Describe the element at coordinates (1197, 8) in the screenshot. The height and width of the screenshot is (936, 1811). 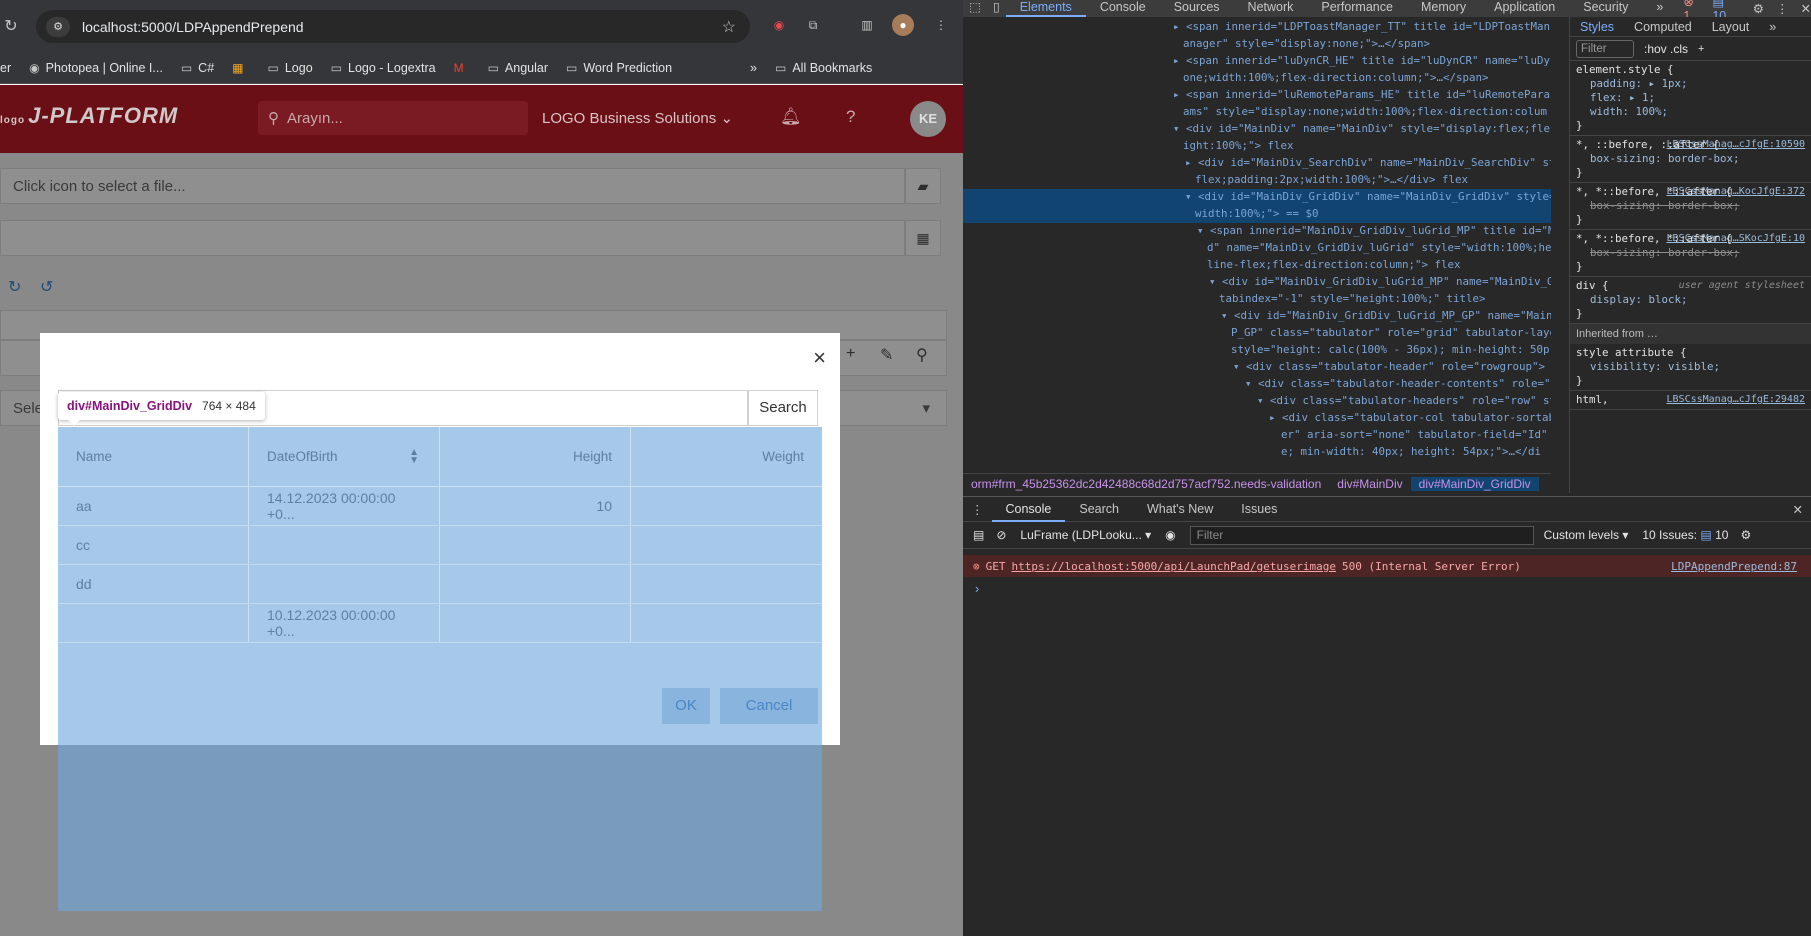
I see `tab-sources: Sources` at that location.